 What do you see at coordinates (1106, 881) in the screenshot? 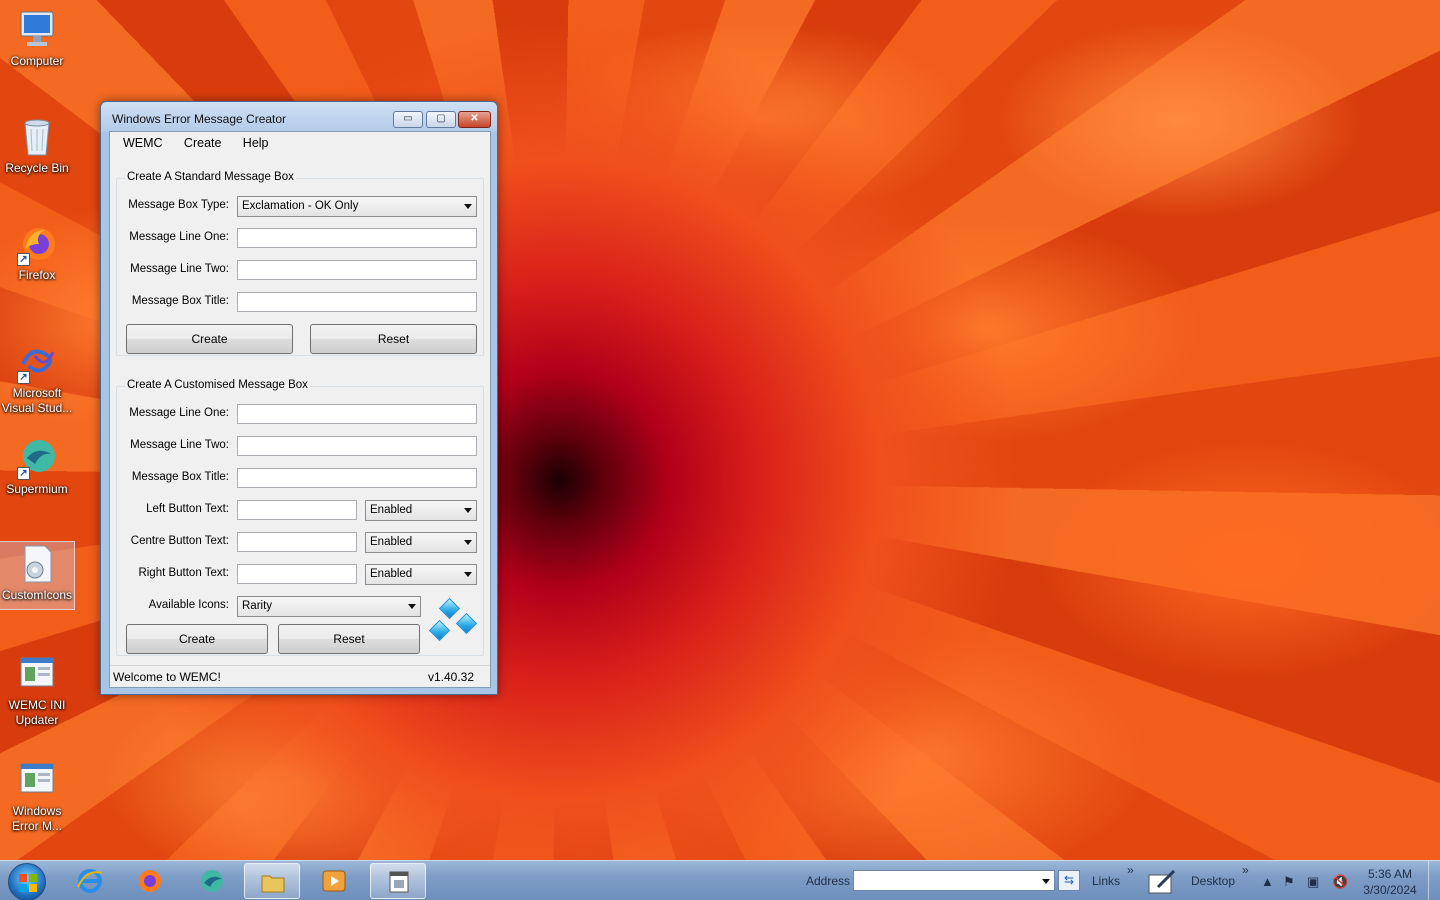
I see `links-toolbar-label: Links` at bounding box center [1106, 881].